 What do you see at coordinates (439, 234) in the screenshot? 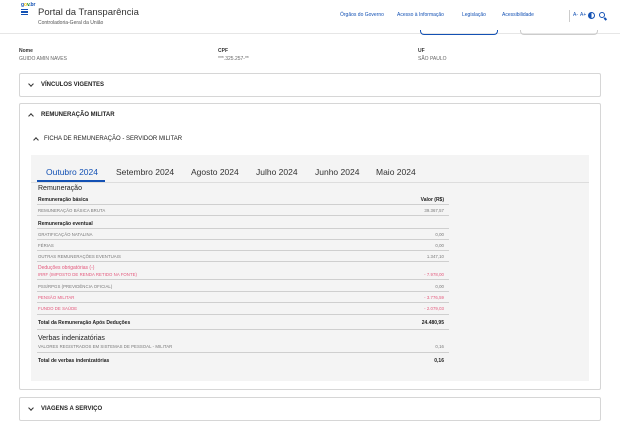
I see `gratificacao-value: 0,00` at bounding box center [439, 234].